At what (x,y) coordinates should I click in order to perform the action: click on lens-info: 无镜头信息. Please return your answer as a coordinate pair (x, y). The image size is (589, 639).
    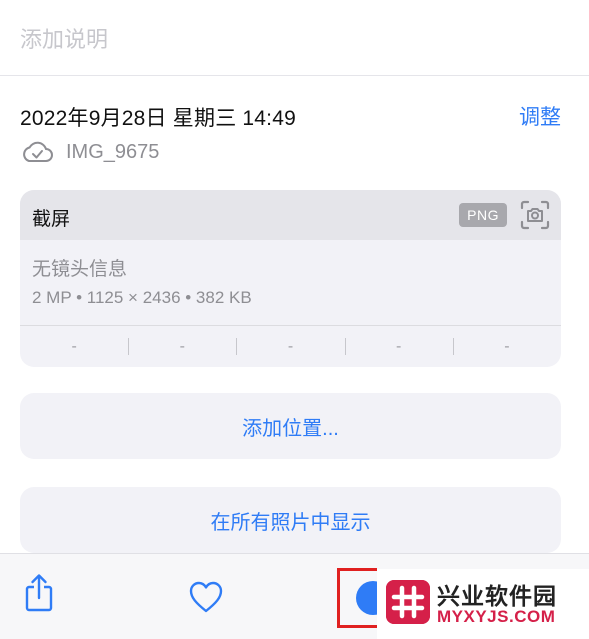
    Looking at the image, I should click on (80, 269).